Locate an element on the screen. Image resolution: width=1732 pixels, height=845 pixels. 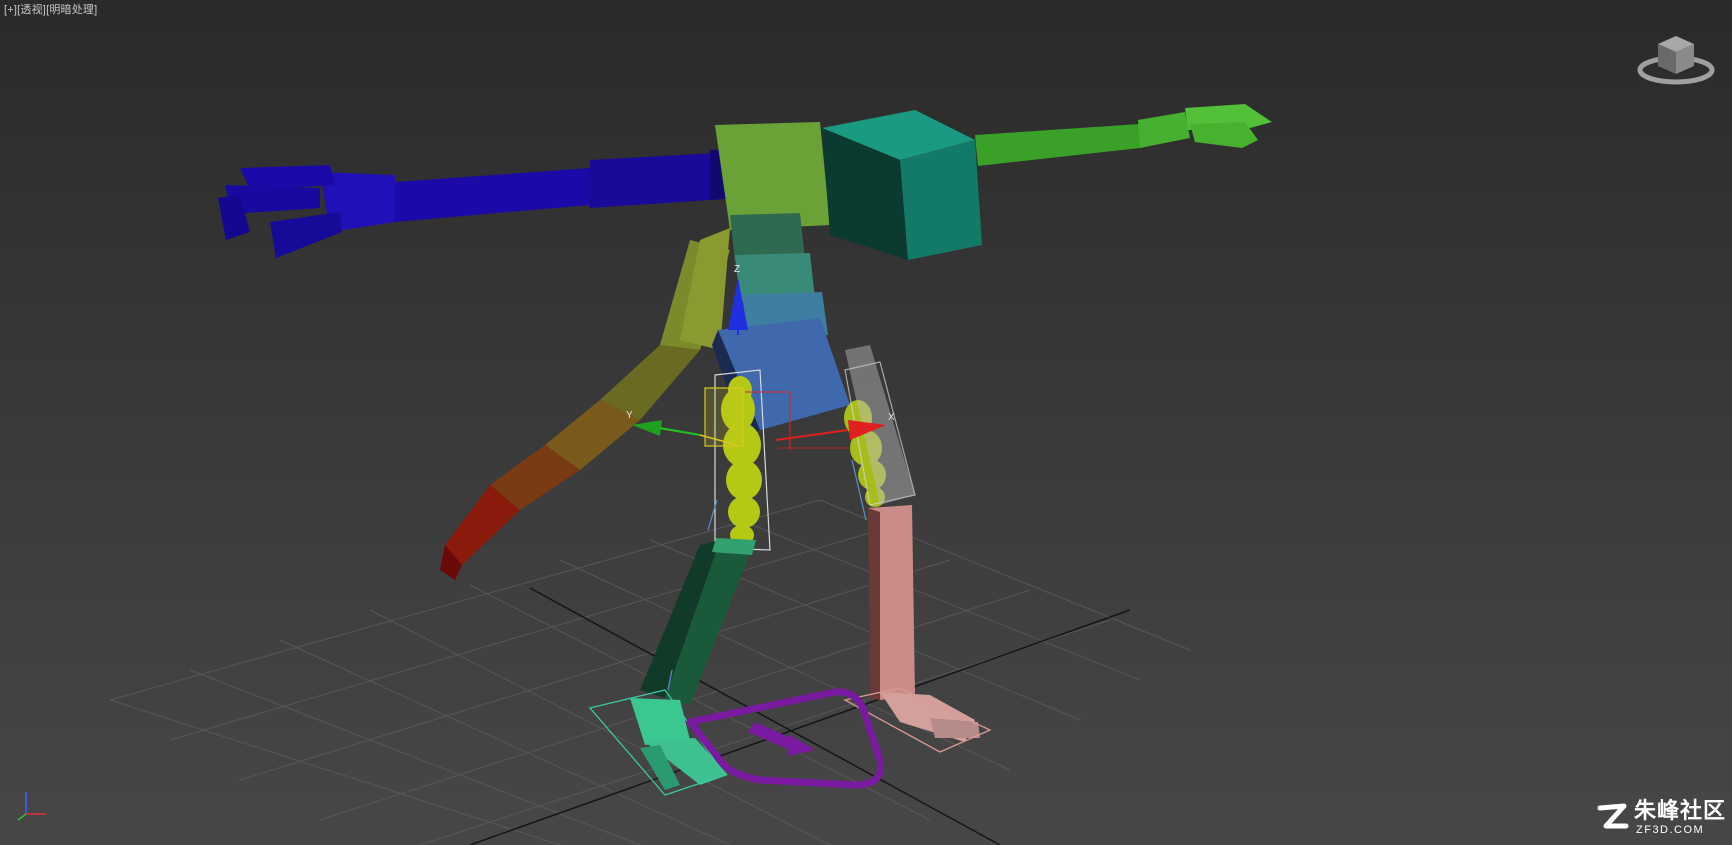
right-leg-bones is located at coordinates (891, 602).